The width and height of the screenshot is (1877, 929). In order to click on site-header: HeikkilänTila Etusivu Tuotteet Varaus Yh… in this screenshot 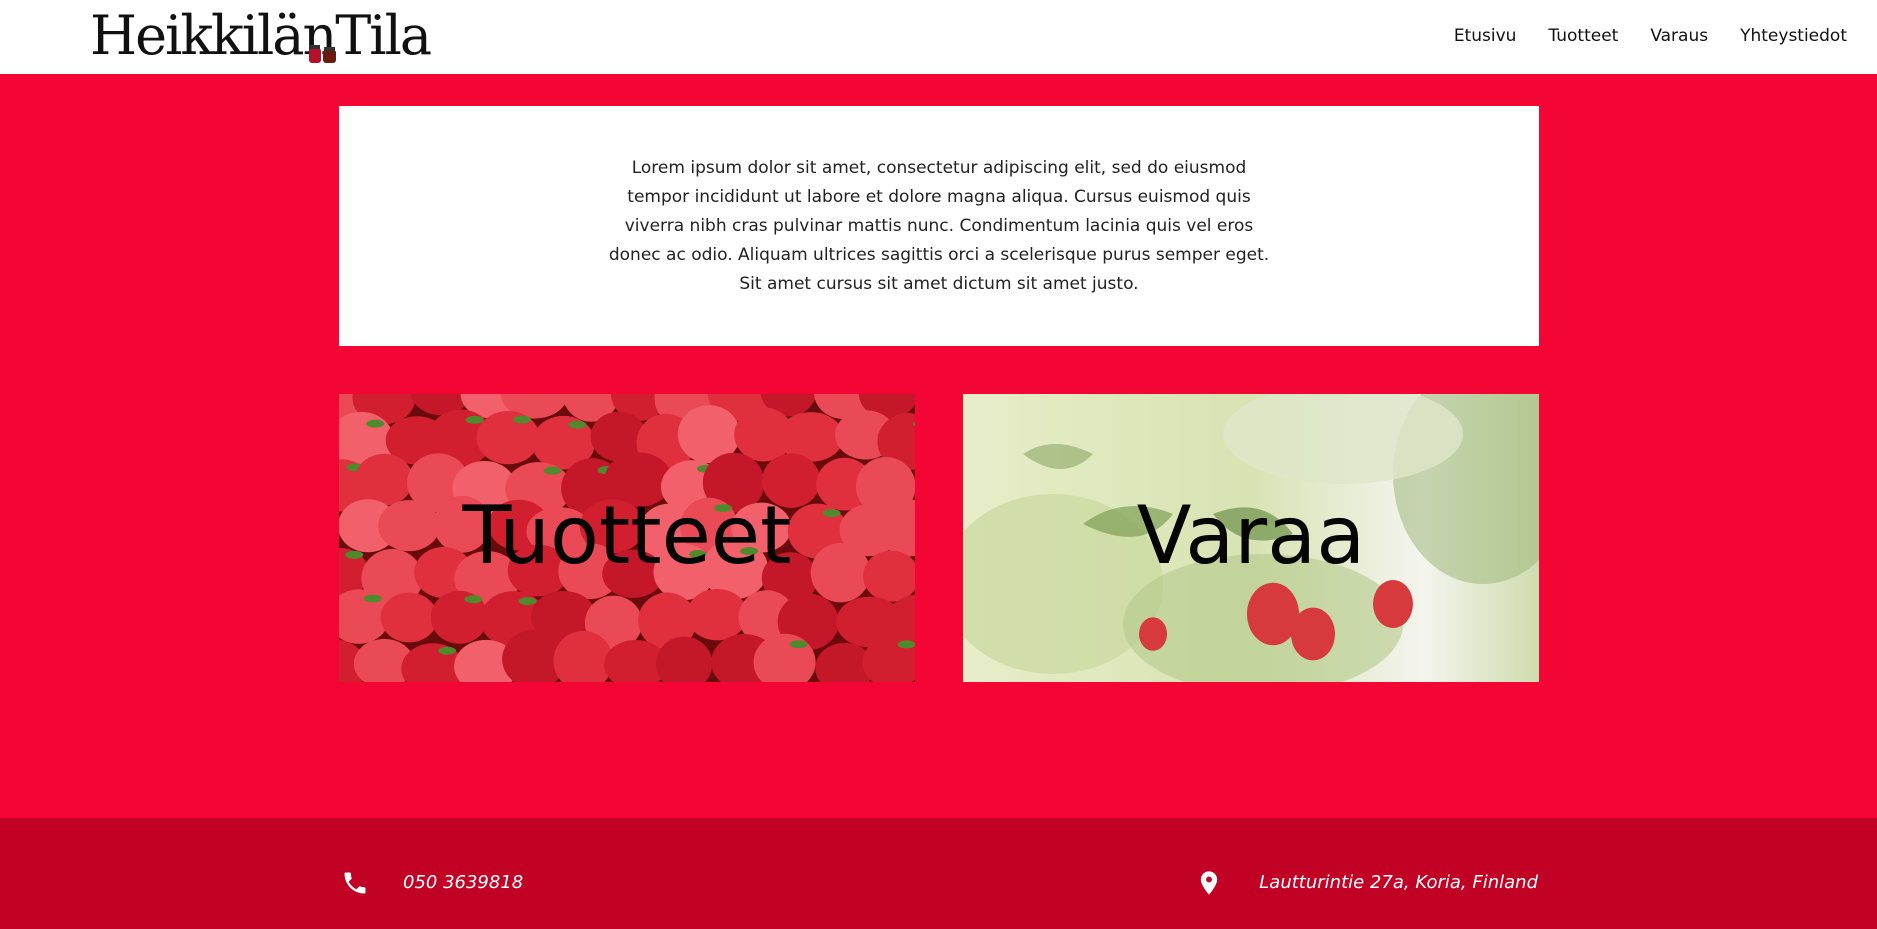, I will do `click(938, 37)`.